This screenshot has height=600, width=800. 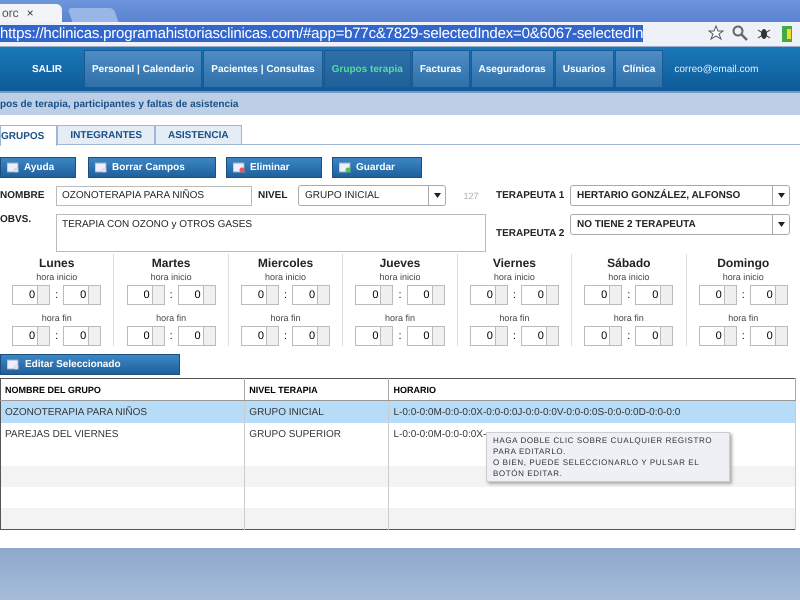 What do you see at coordinates (400, 263) in the screenshot?
I see `day-name: Jueves` at bounding box center [400, 263].